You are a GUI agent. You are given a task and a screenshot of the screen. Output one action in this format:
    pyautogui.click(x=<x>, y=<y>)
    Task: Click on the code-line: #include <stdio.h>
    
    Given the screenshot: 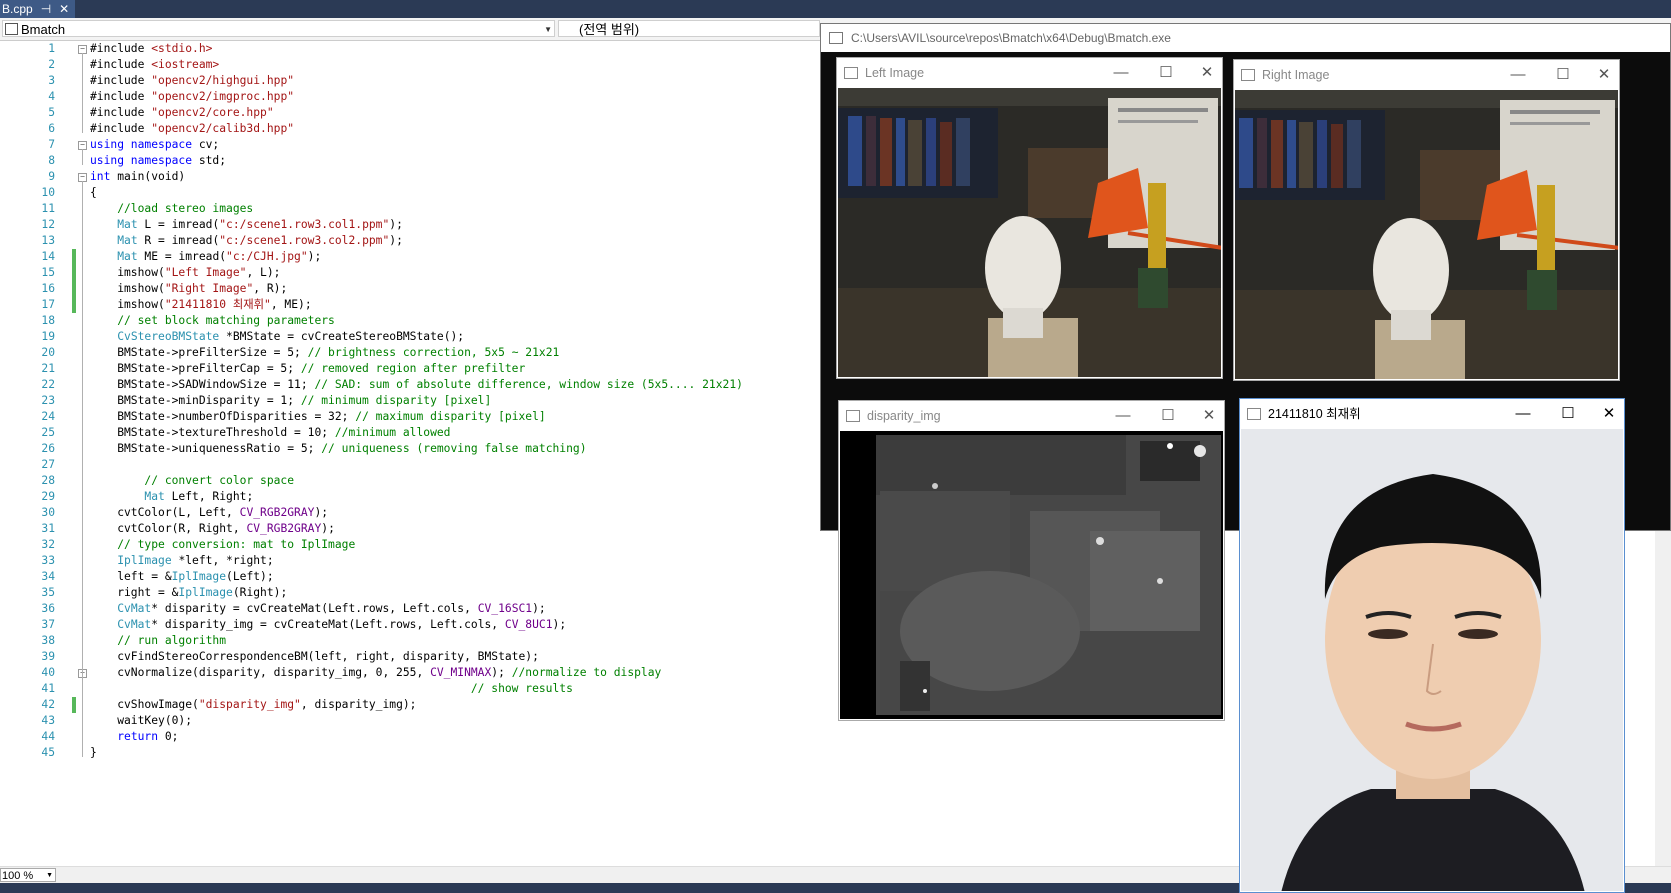 What is the action you would take?
    pyautogui.click(x=151, y=49)
    